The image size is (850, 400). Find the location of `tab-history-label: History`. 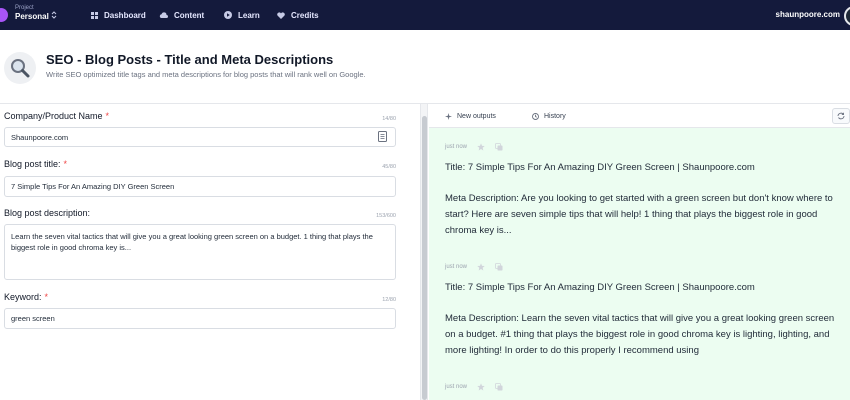

tab-history-label: History is located at coordinates (555, 116).